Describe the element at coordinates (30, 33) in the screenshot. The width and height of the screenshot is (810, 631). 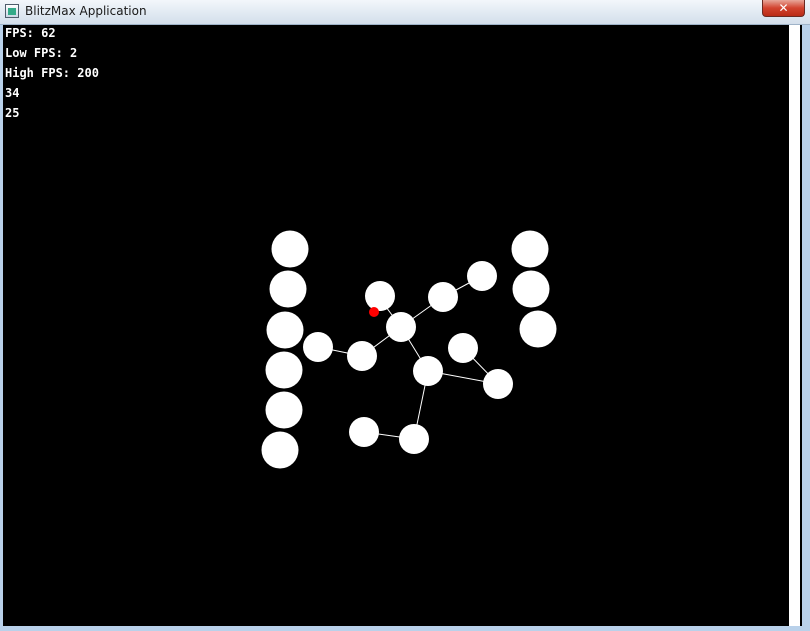
I see `fps-readout: FPS: 62` at that location.